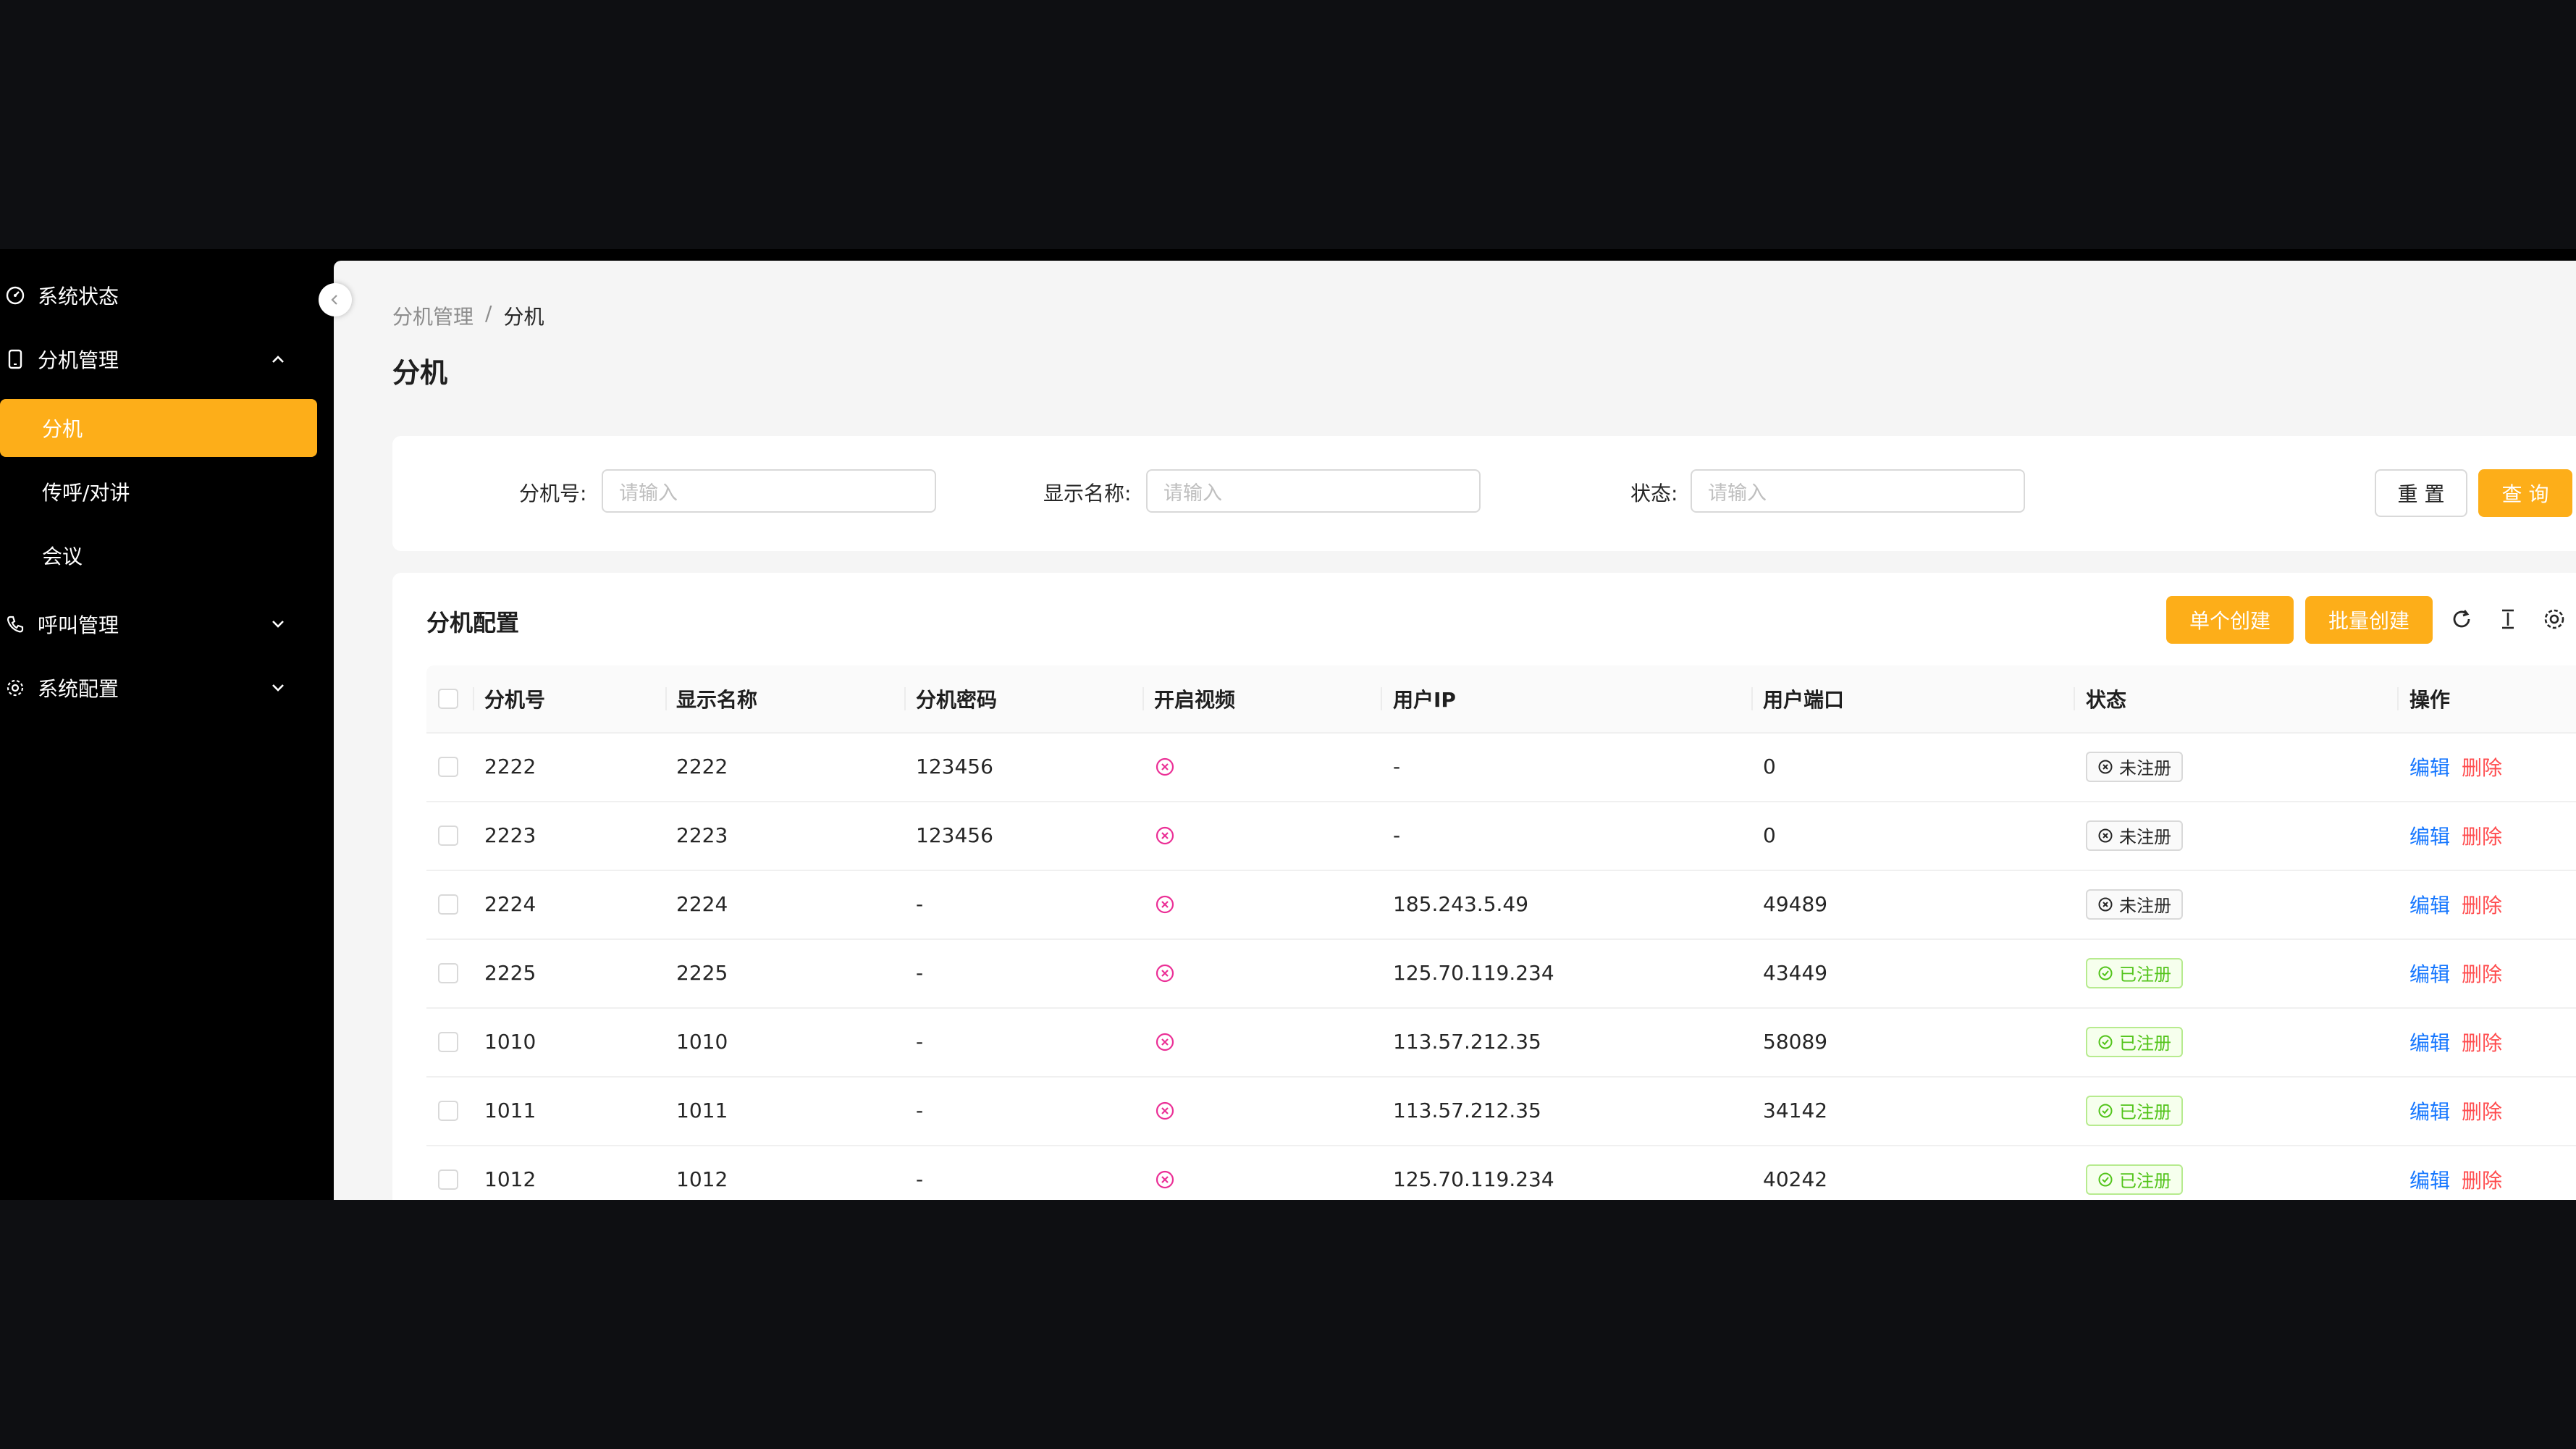 The width and height of the screenshot is (2576, 1449). Describe the element at coordinates (2462, 619) in the screenshot. I see `refresh-icon` at that location.